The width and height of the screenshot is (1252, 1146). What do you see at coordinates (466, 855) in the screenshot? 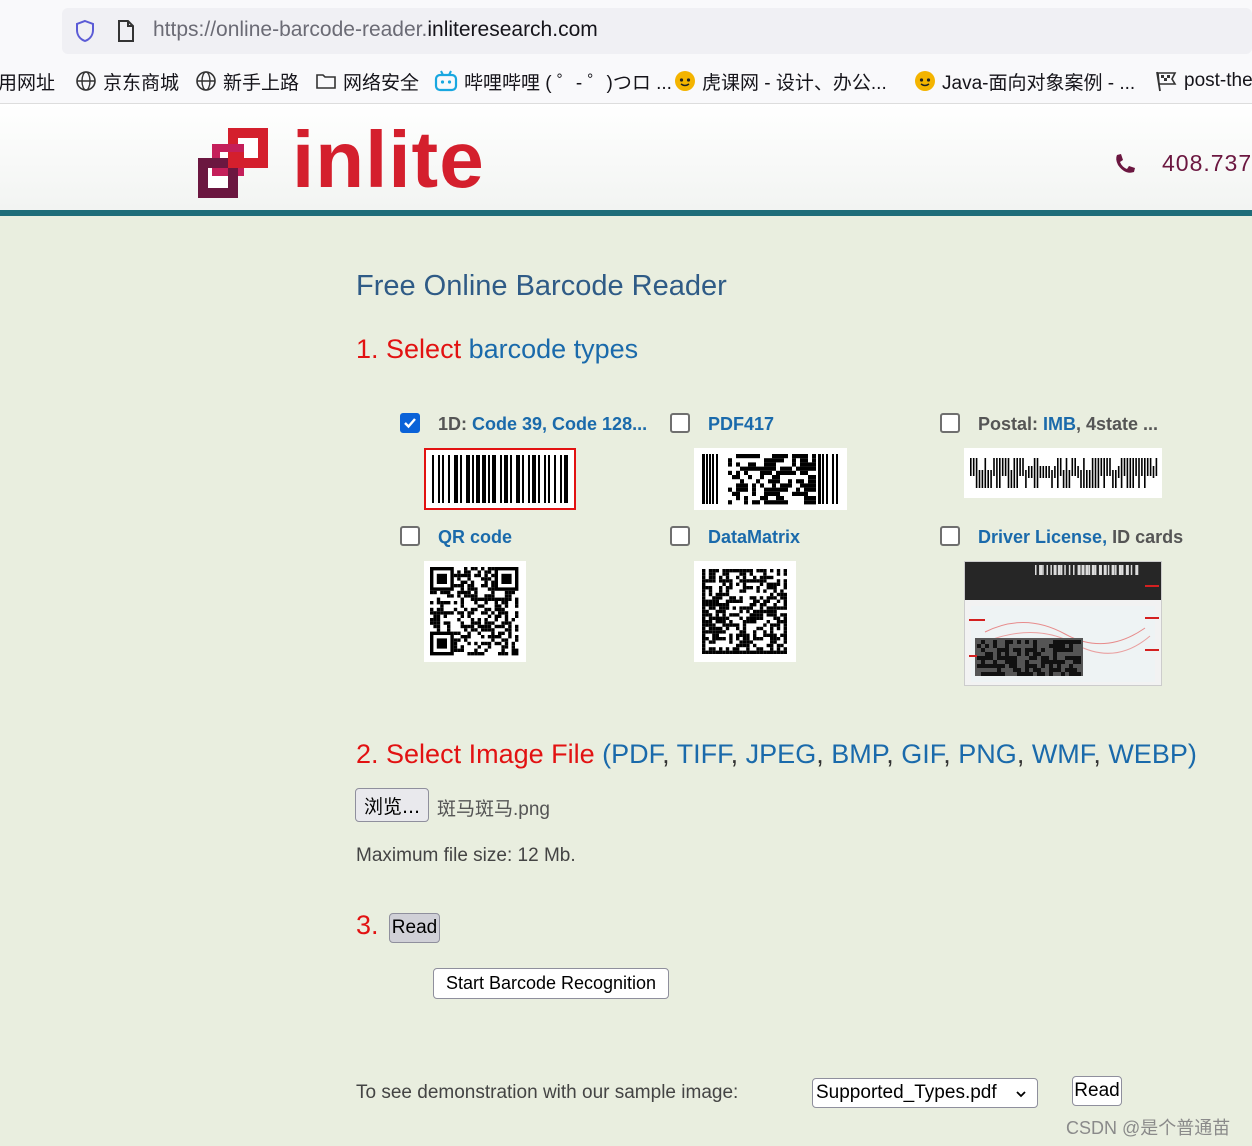
I see `max-file-size-note: Maximum file size: 12 Mb.` at bounding box center [466, 855].